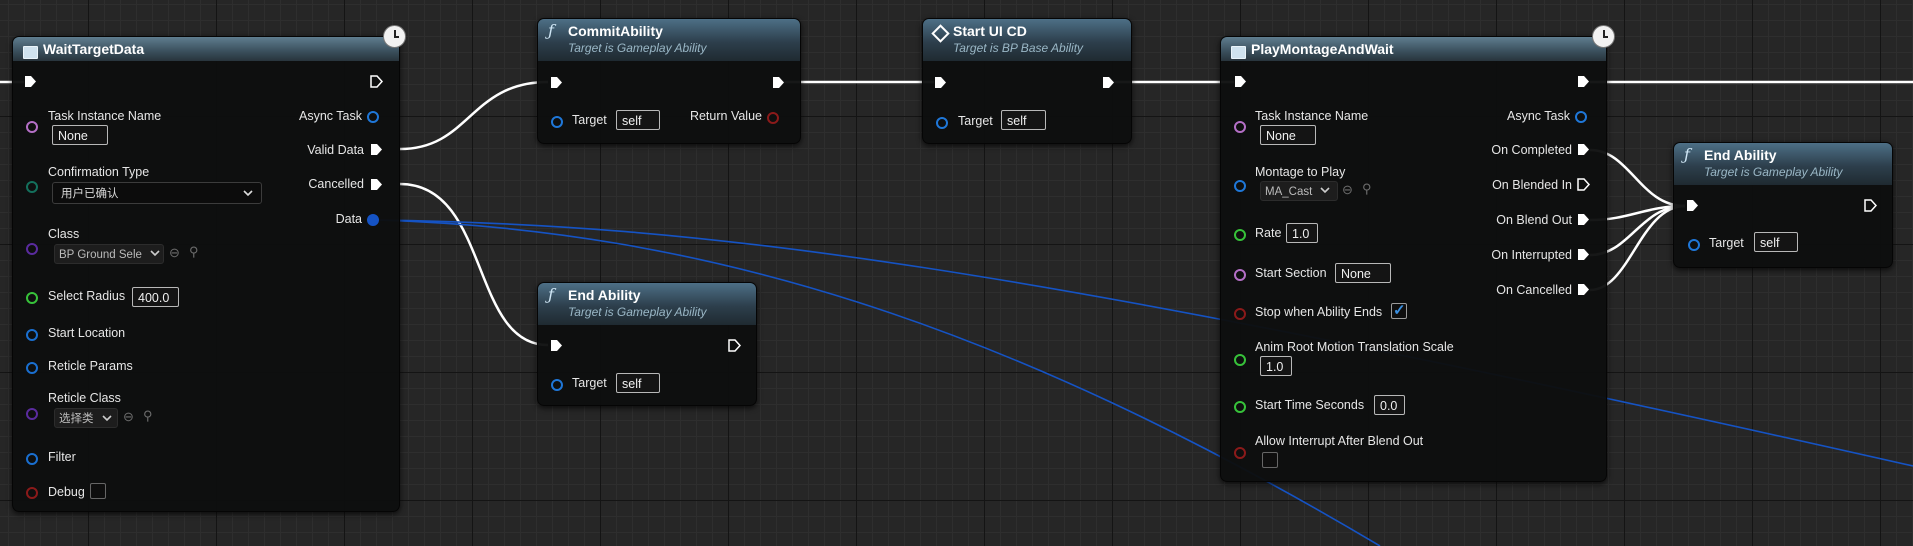 The width and height of the screenshot is (1913, 546). What do you see at coordinates (32, 187) in the screenshot?
I see `confirmation-type-pin` at bounding box center [32, 187].